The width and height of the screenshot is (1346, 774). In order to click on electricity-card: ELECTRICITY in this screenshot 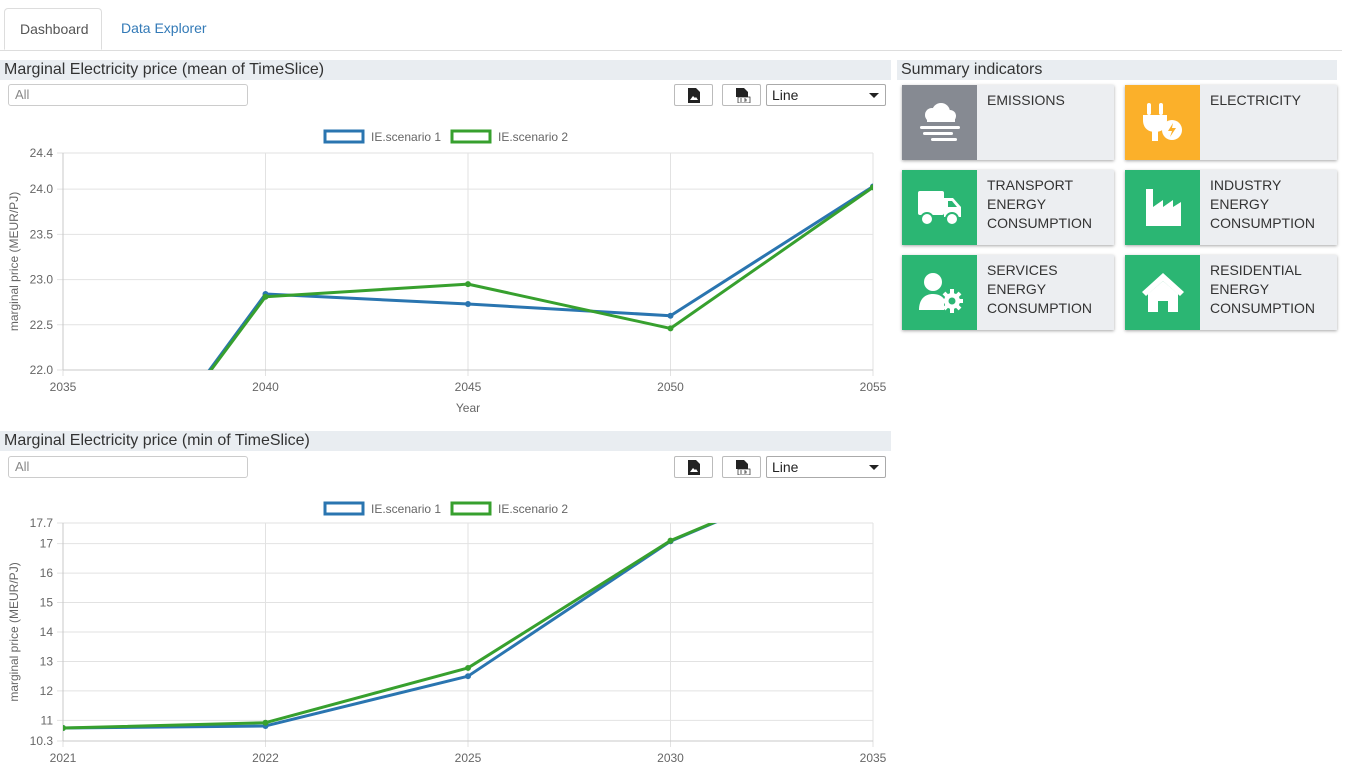, I will do `click(1231, 122)`.